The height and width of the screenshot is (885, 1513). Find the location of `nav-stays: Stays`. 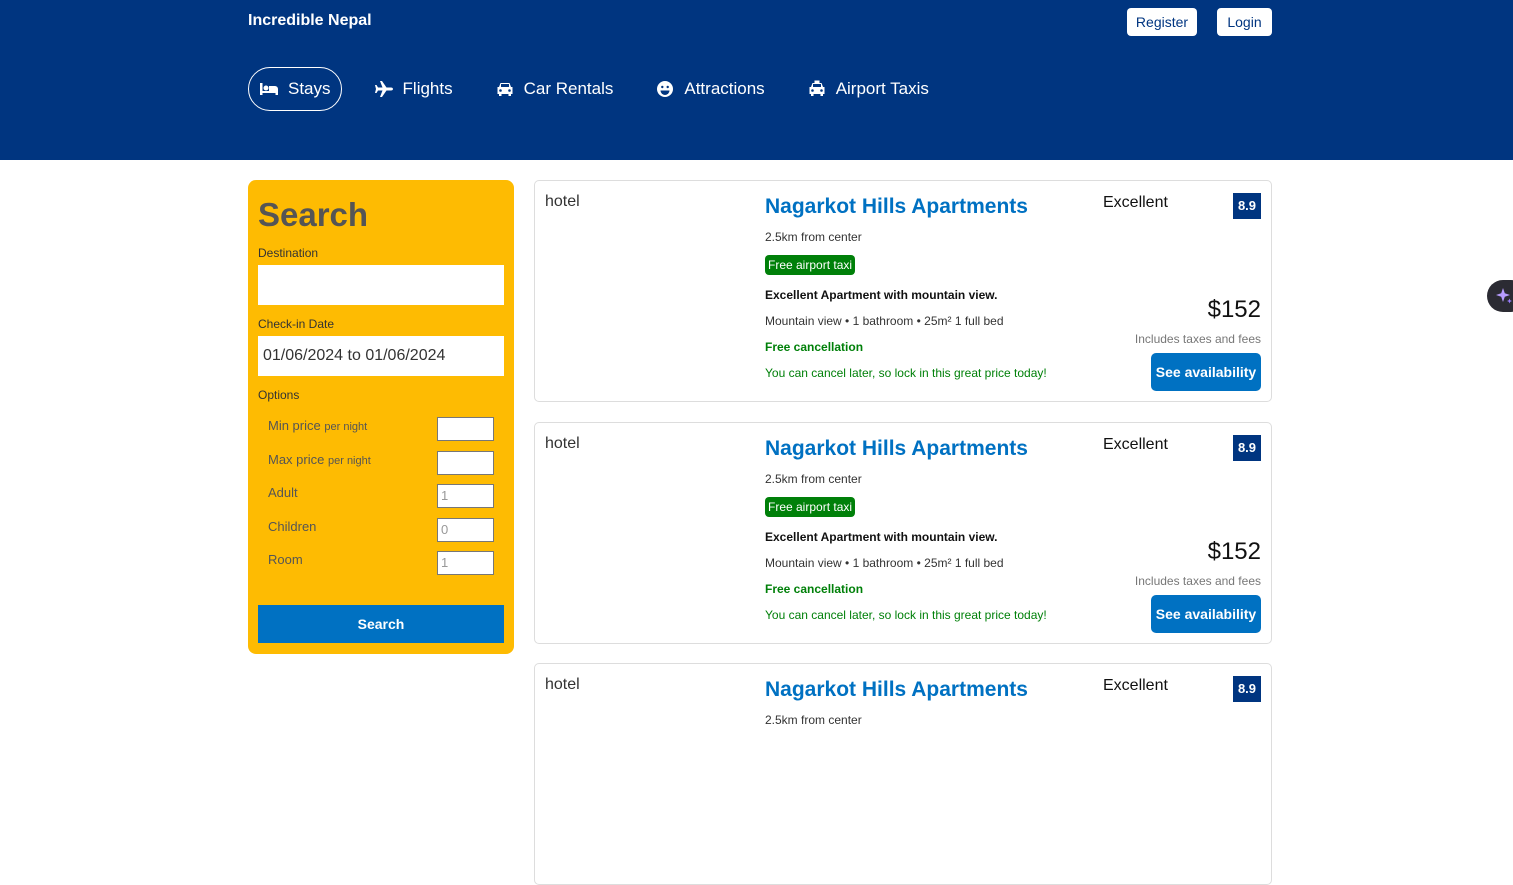

nav-stays: Stays is located at coordinates (295, 89).